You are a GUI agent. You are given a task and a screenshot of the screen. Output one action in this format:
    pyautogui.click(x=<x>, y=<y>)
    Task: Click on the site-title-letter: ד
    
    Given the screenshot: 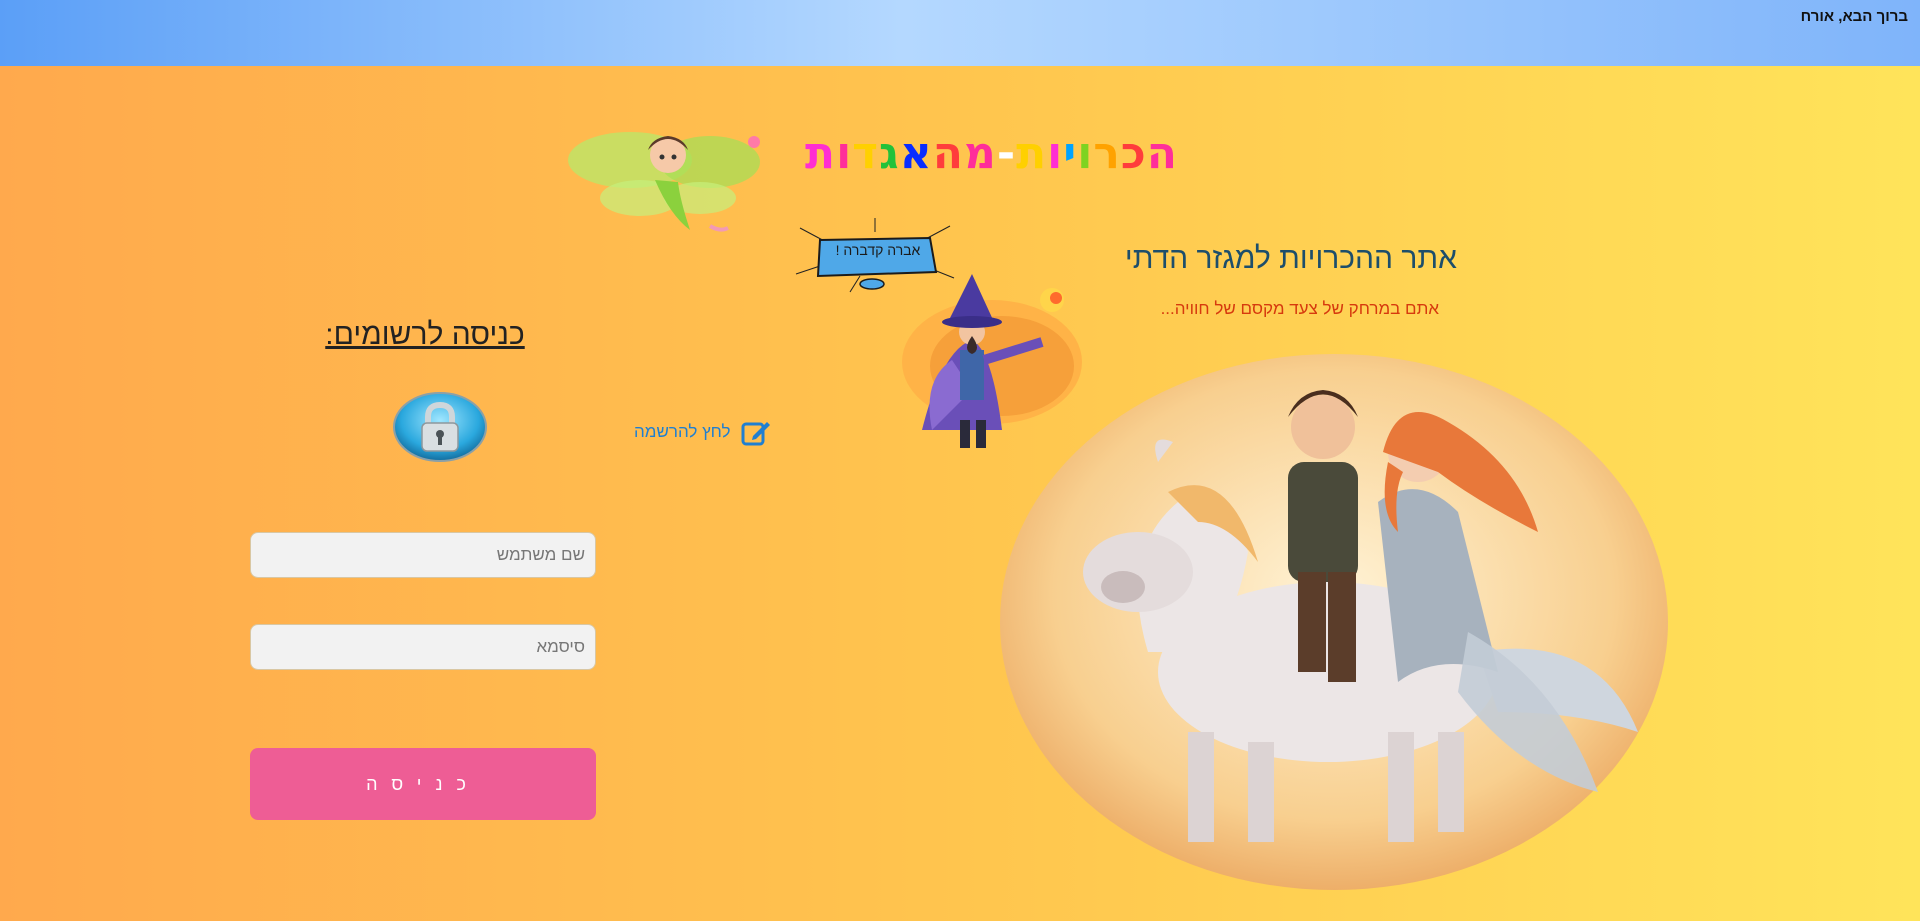 What is the action you would take?
    pyautogui.click(x=866, y=153)
    